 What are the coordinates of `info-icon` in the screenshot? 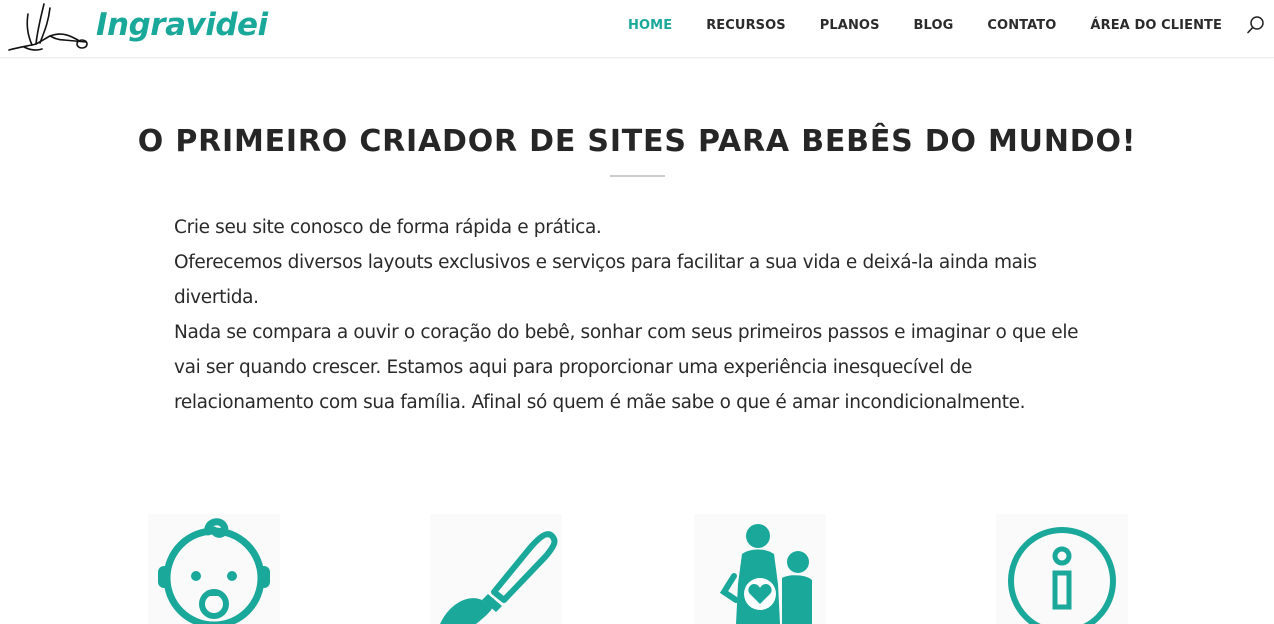 It's located at (1062, 575).